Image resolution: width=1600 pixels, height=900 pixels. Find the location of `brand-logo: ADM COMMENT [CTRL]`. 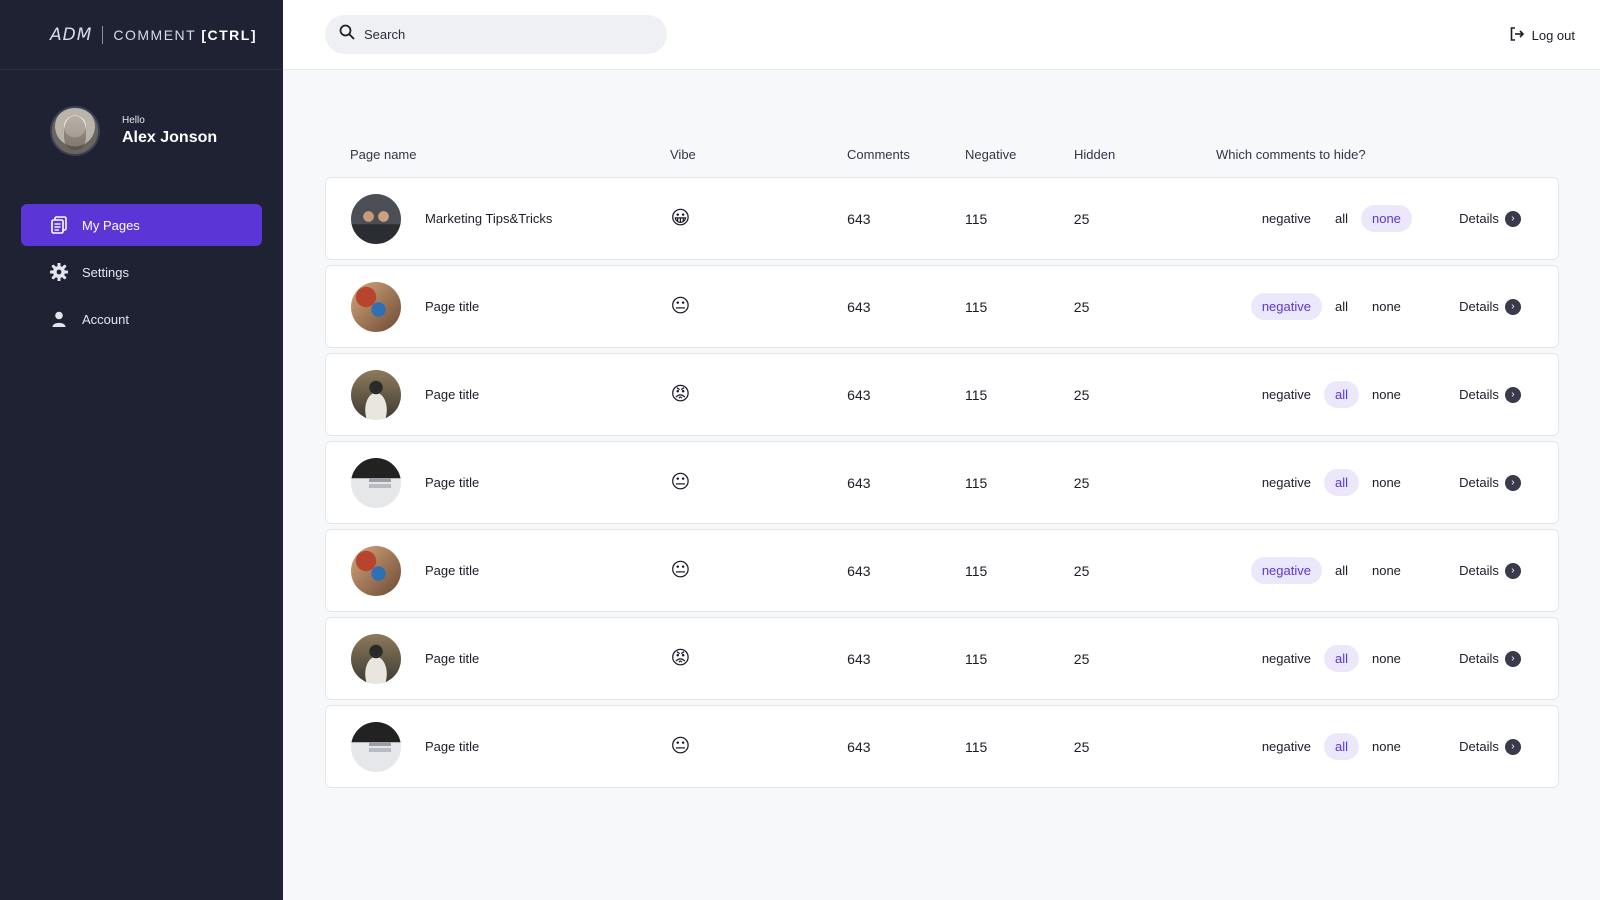

brand-logo: ADM COMMENT [CTRL] is located at coordinates (141, 35).